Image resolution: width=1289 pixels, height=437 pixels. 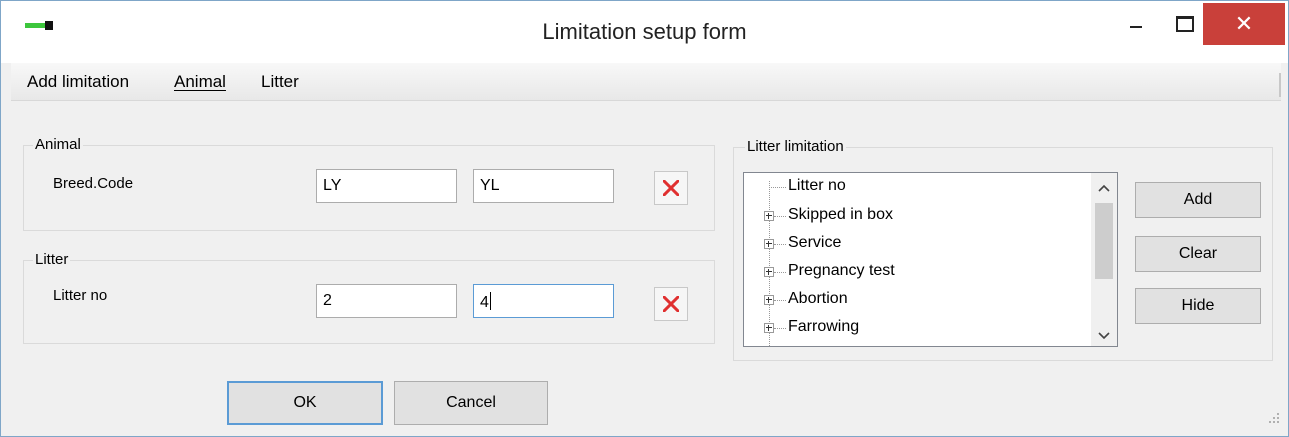 I want to click on breed-code-to-input: YL, so click(x=543, y=186).